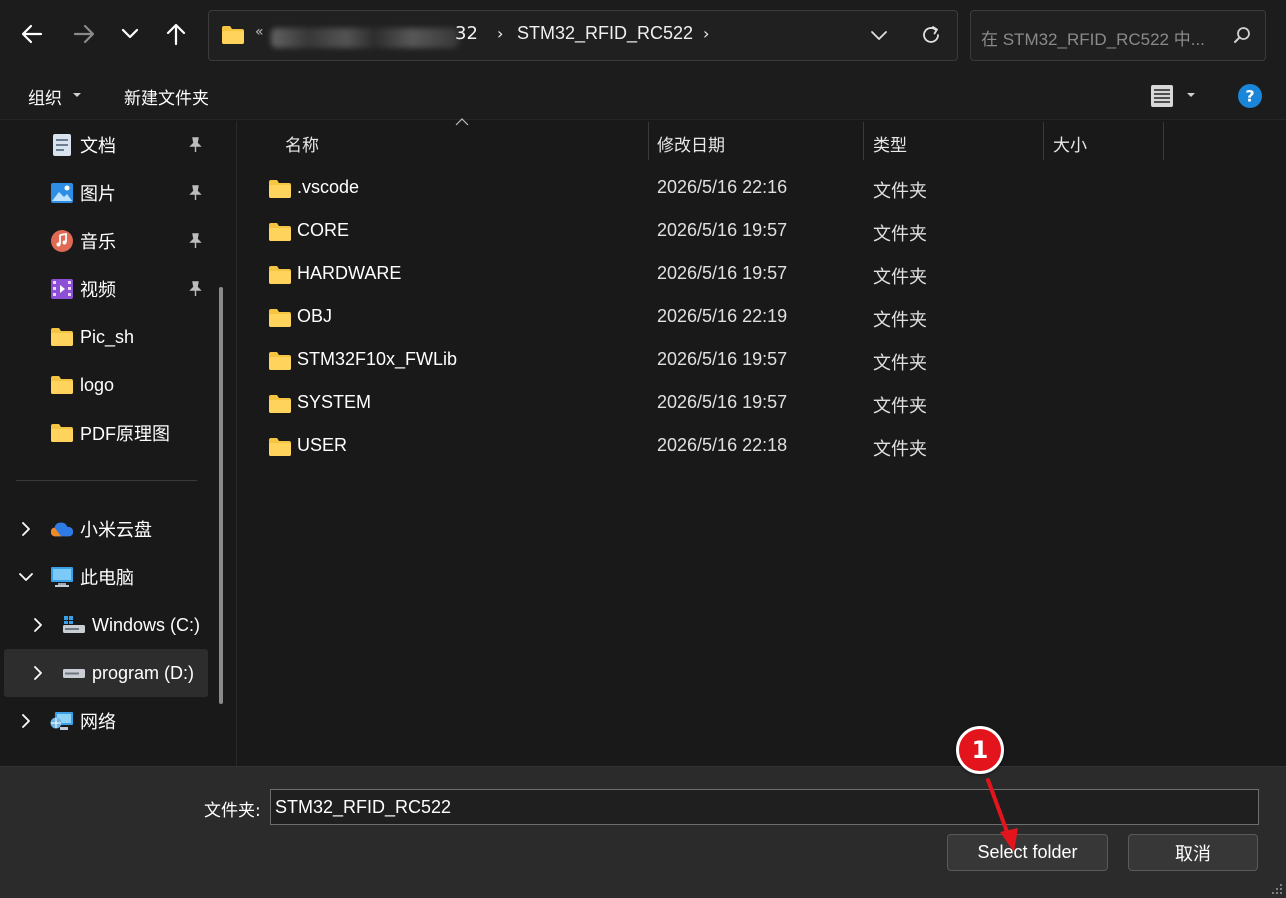 The image size is (1286, 898). I want to click on sidebar-item-label: 小米云盘, so click(116, 530).